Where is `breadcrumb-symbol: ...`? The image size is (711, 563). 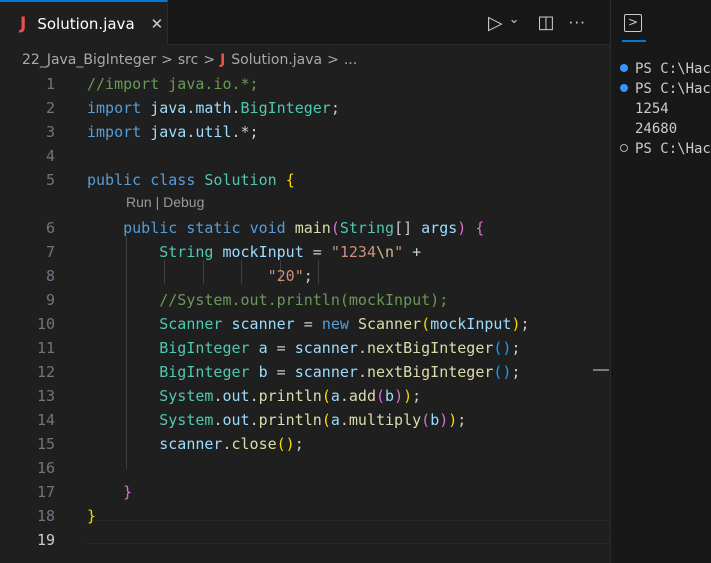 breadcrumb-symbol: ... is located at coordinates (350, 60).